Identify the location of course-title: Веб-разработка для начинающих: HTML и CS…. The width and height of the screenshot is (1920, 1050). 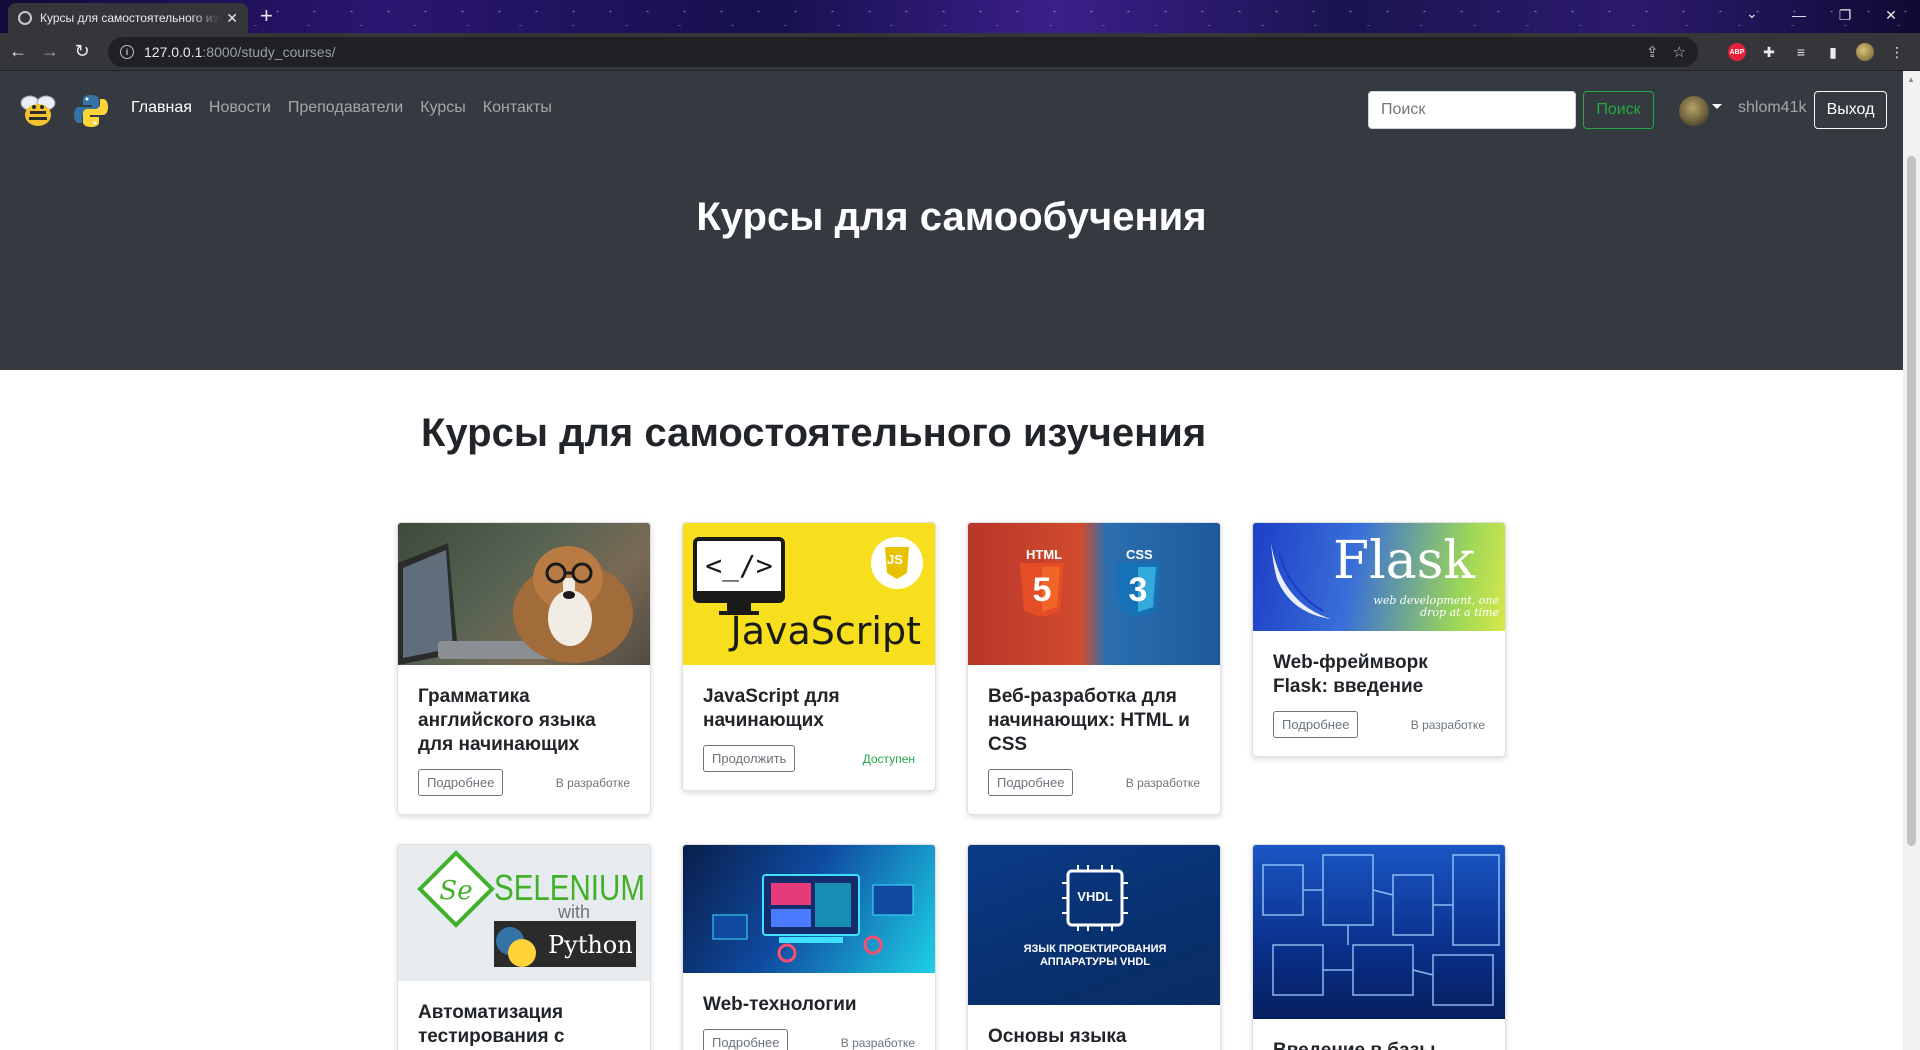
(1089, 720).